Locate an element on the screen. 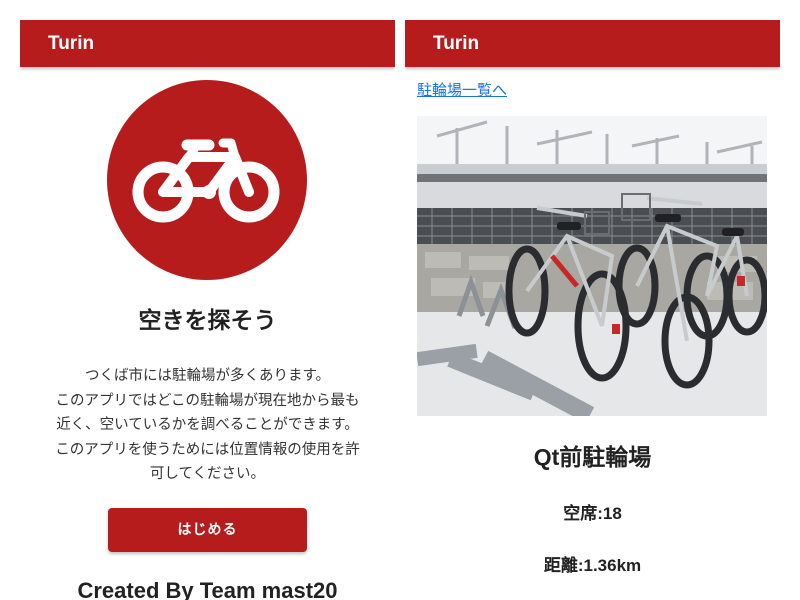  bicycle-icon is located at coordinates (206, 180).